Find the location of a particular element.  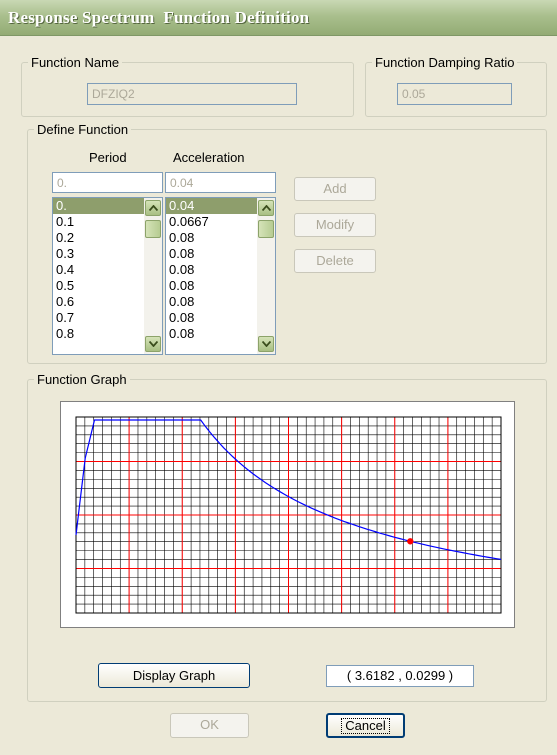

period-list-item: 0. is located at coordinates (98, 206).